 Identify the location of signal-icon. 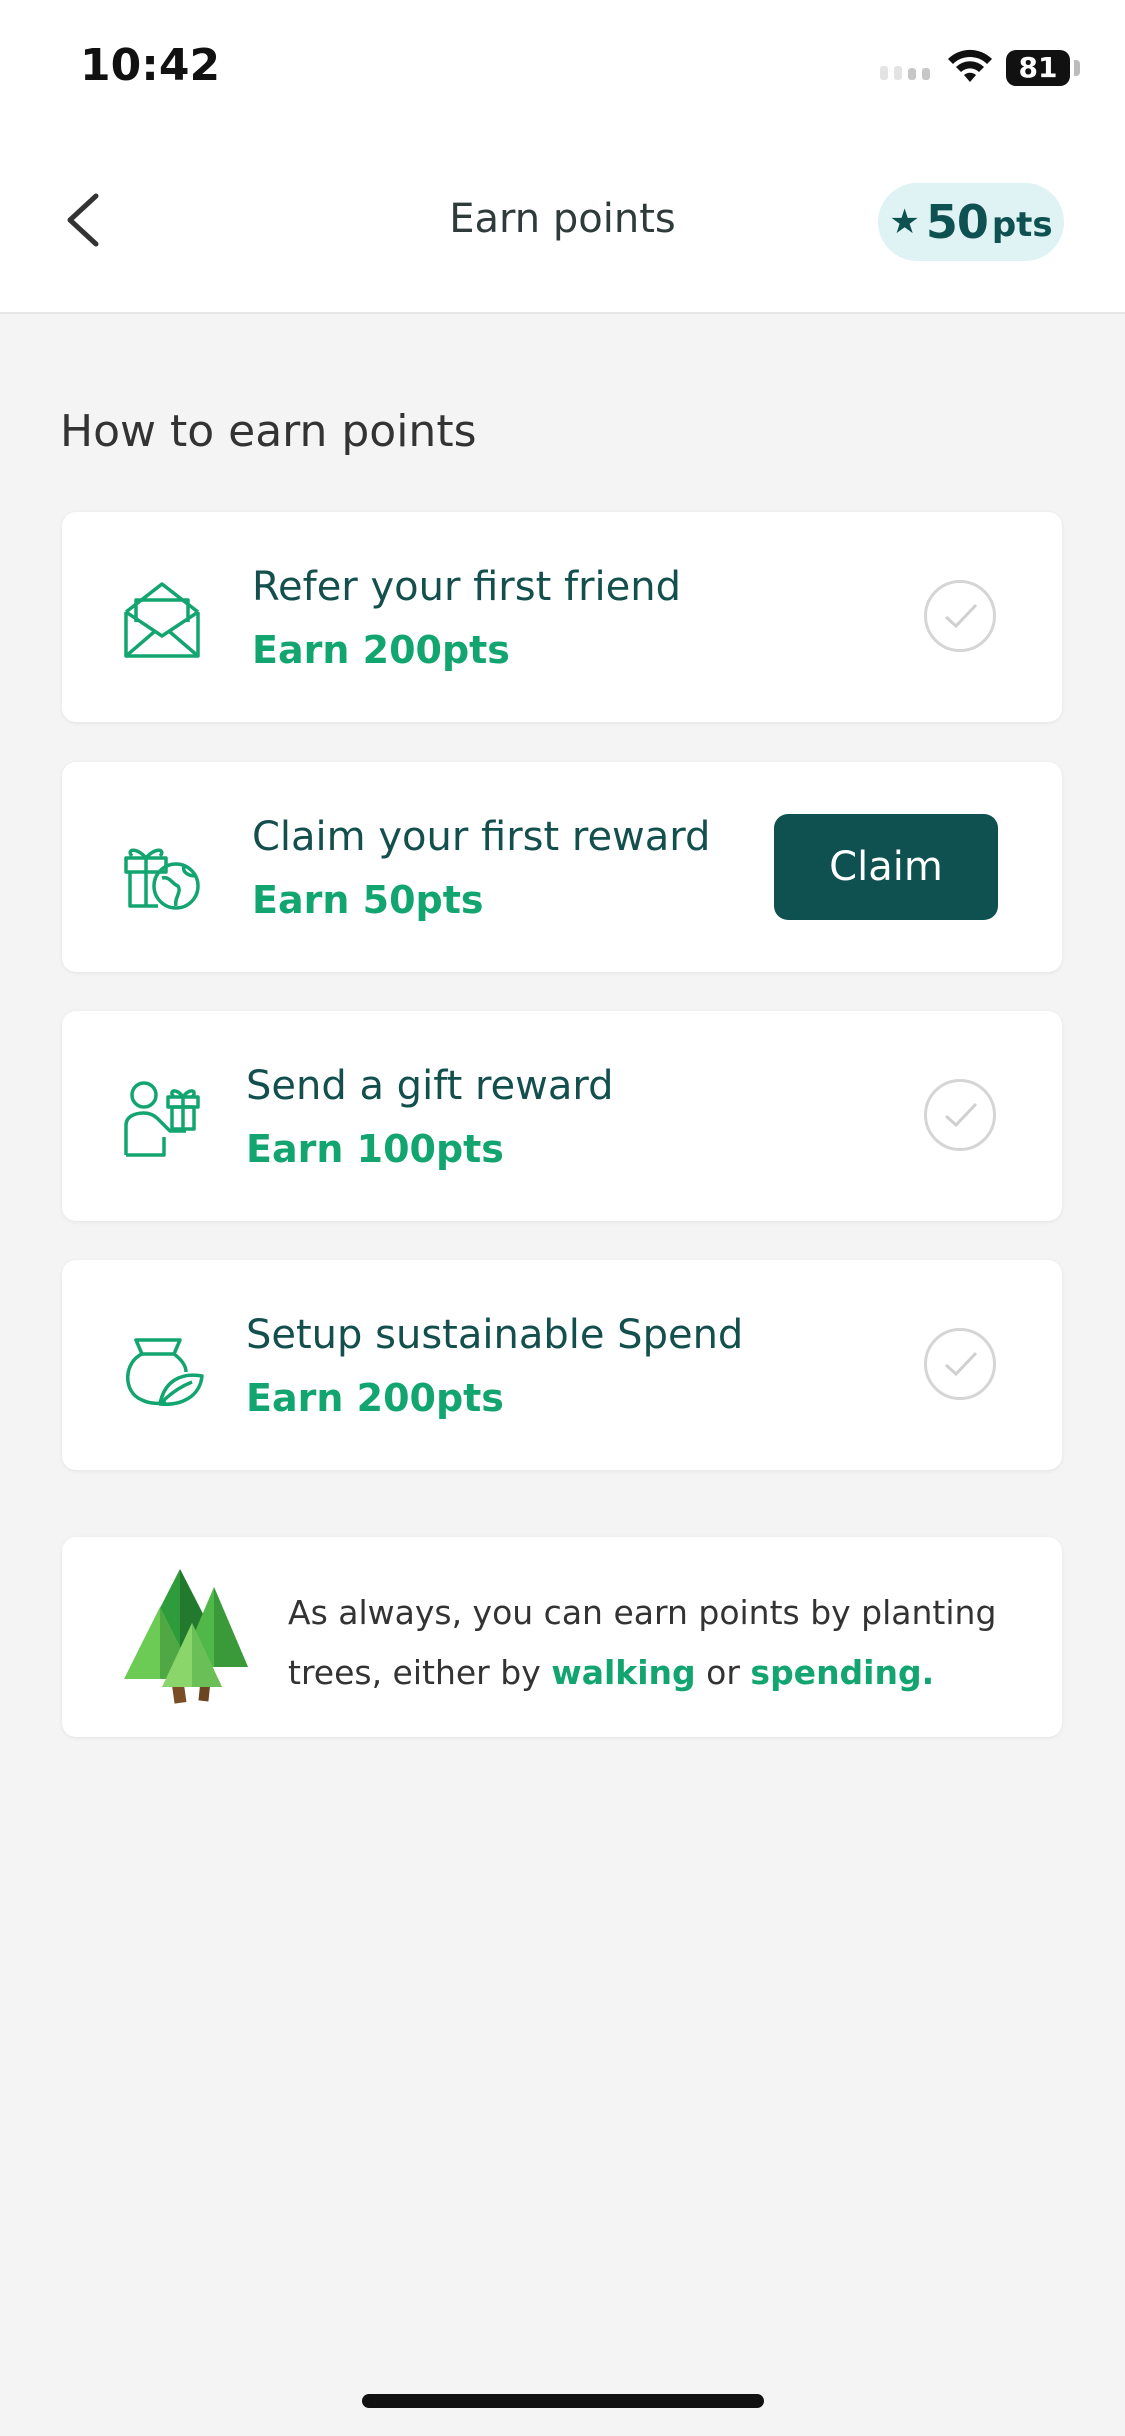
(905, 73).